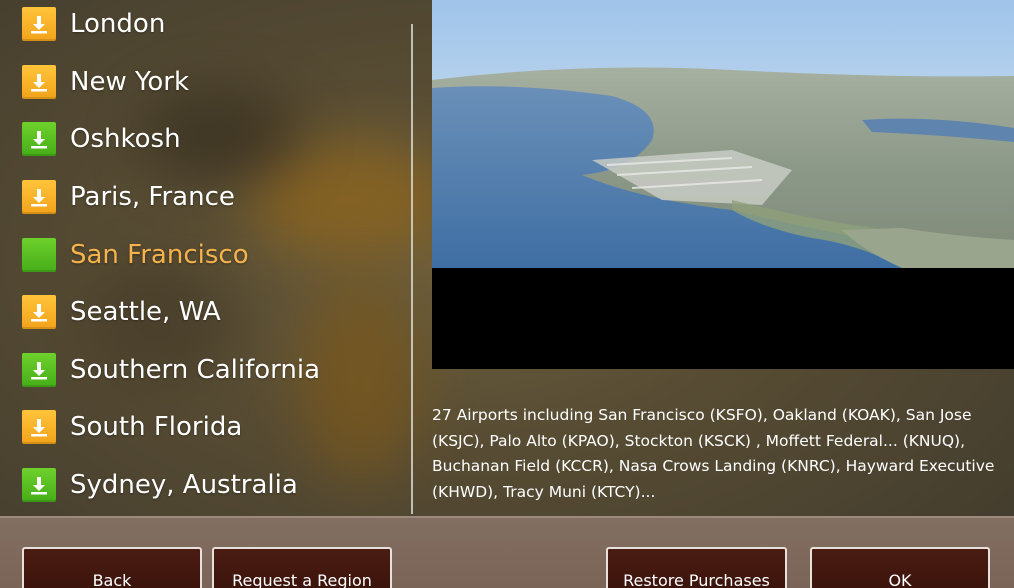 This screenshot has height=588, width=1014. What do you see at coordinates (159, 255) in the screenshot?
I see `region-label-selected: San Francisco` at bounding box center [159, 255].